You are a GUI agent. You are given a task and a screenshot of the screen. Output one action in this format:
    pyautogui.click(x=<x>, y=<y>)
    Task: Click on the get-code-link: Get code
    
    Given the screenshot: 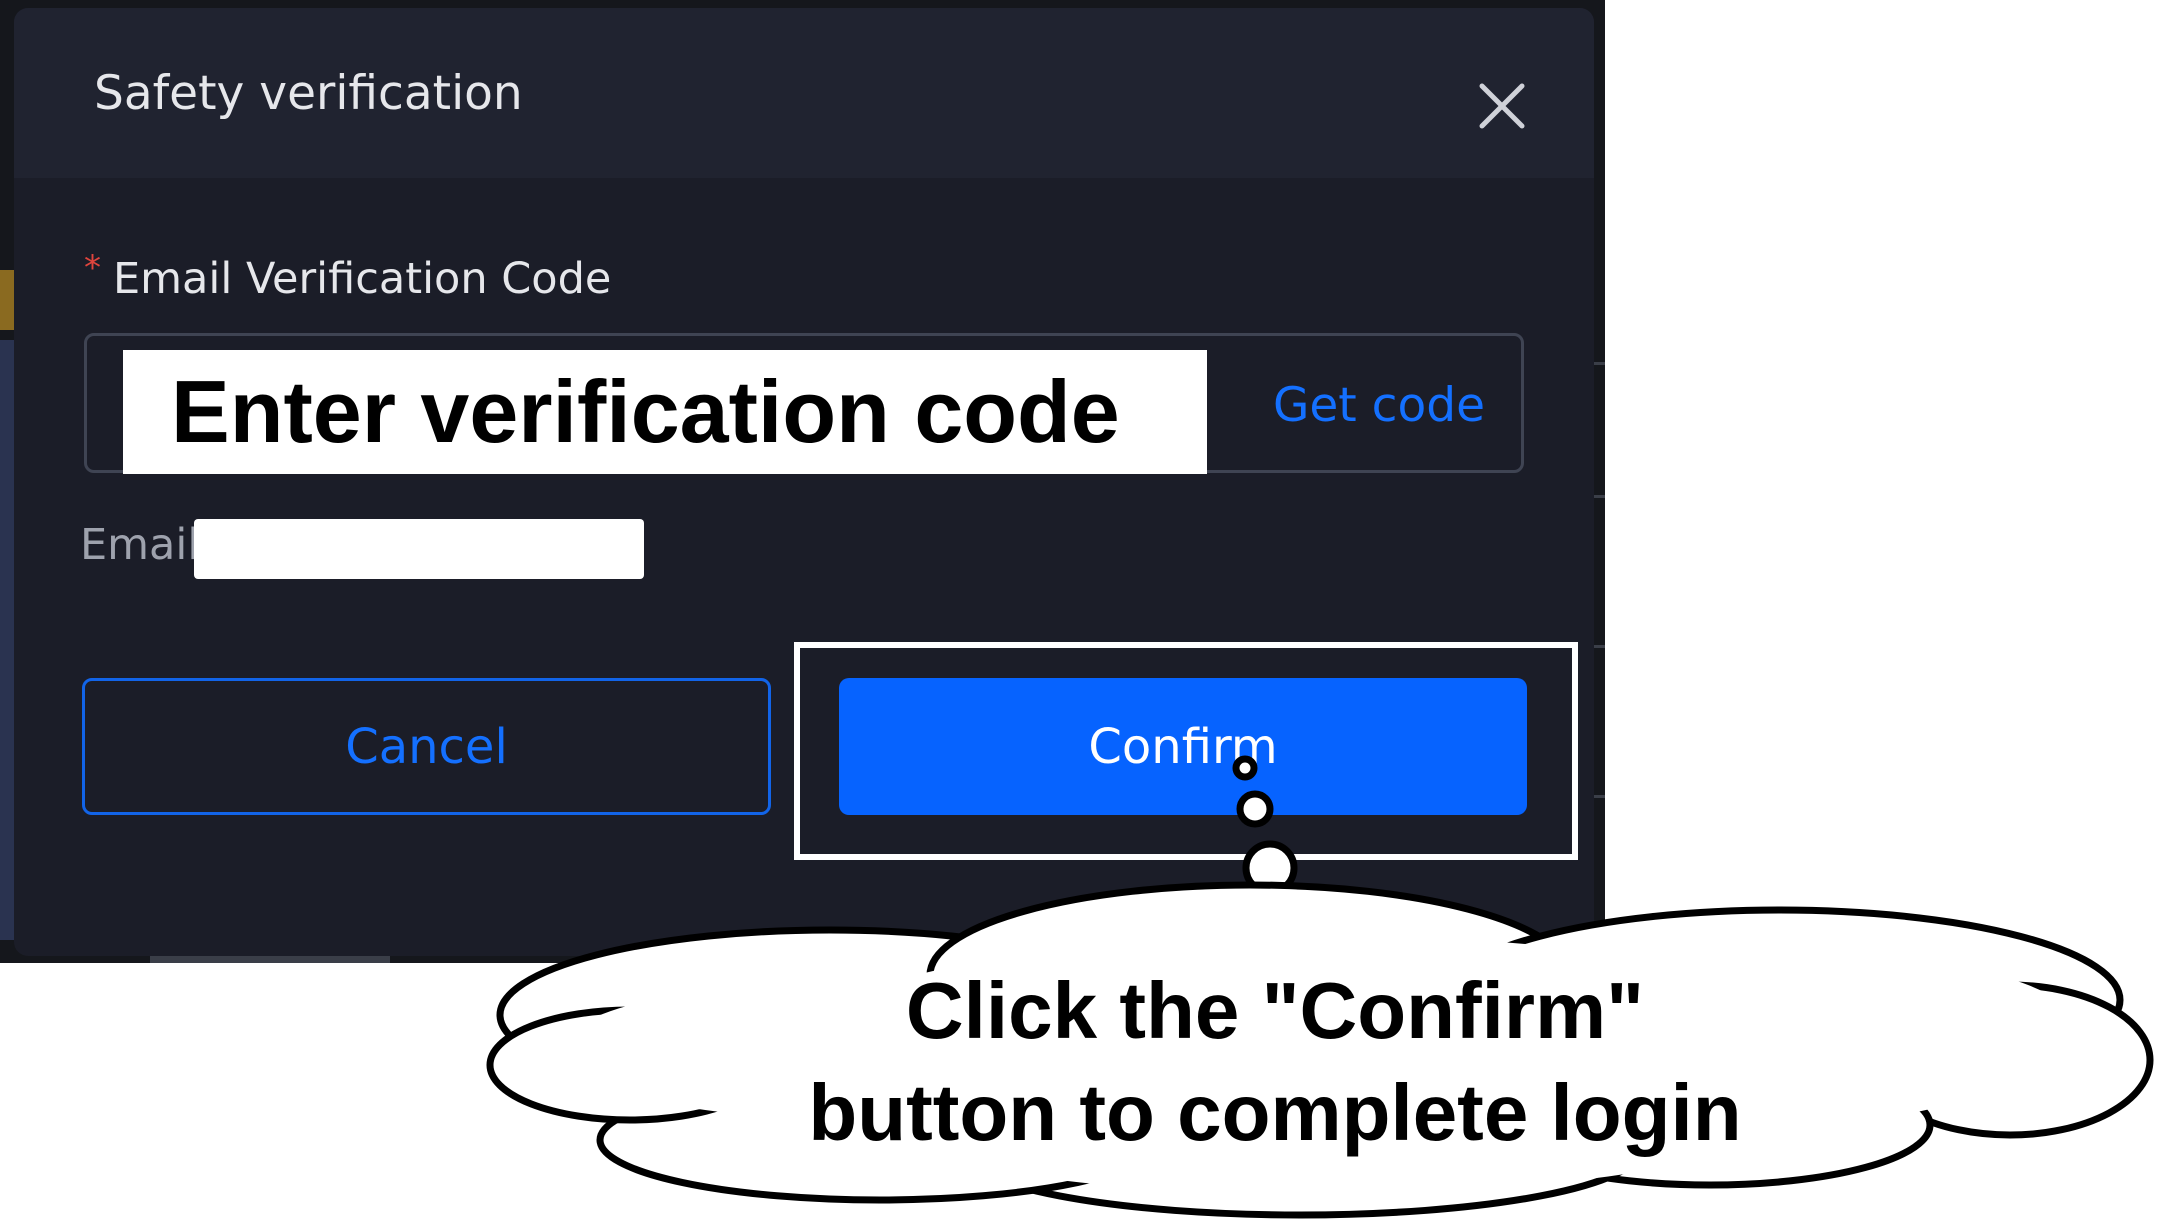 What is the action you would take?
    pyautogui.click(x=1379, y=405)
    